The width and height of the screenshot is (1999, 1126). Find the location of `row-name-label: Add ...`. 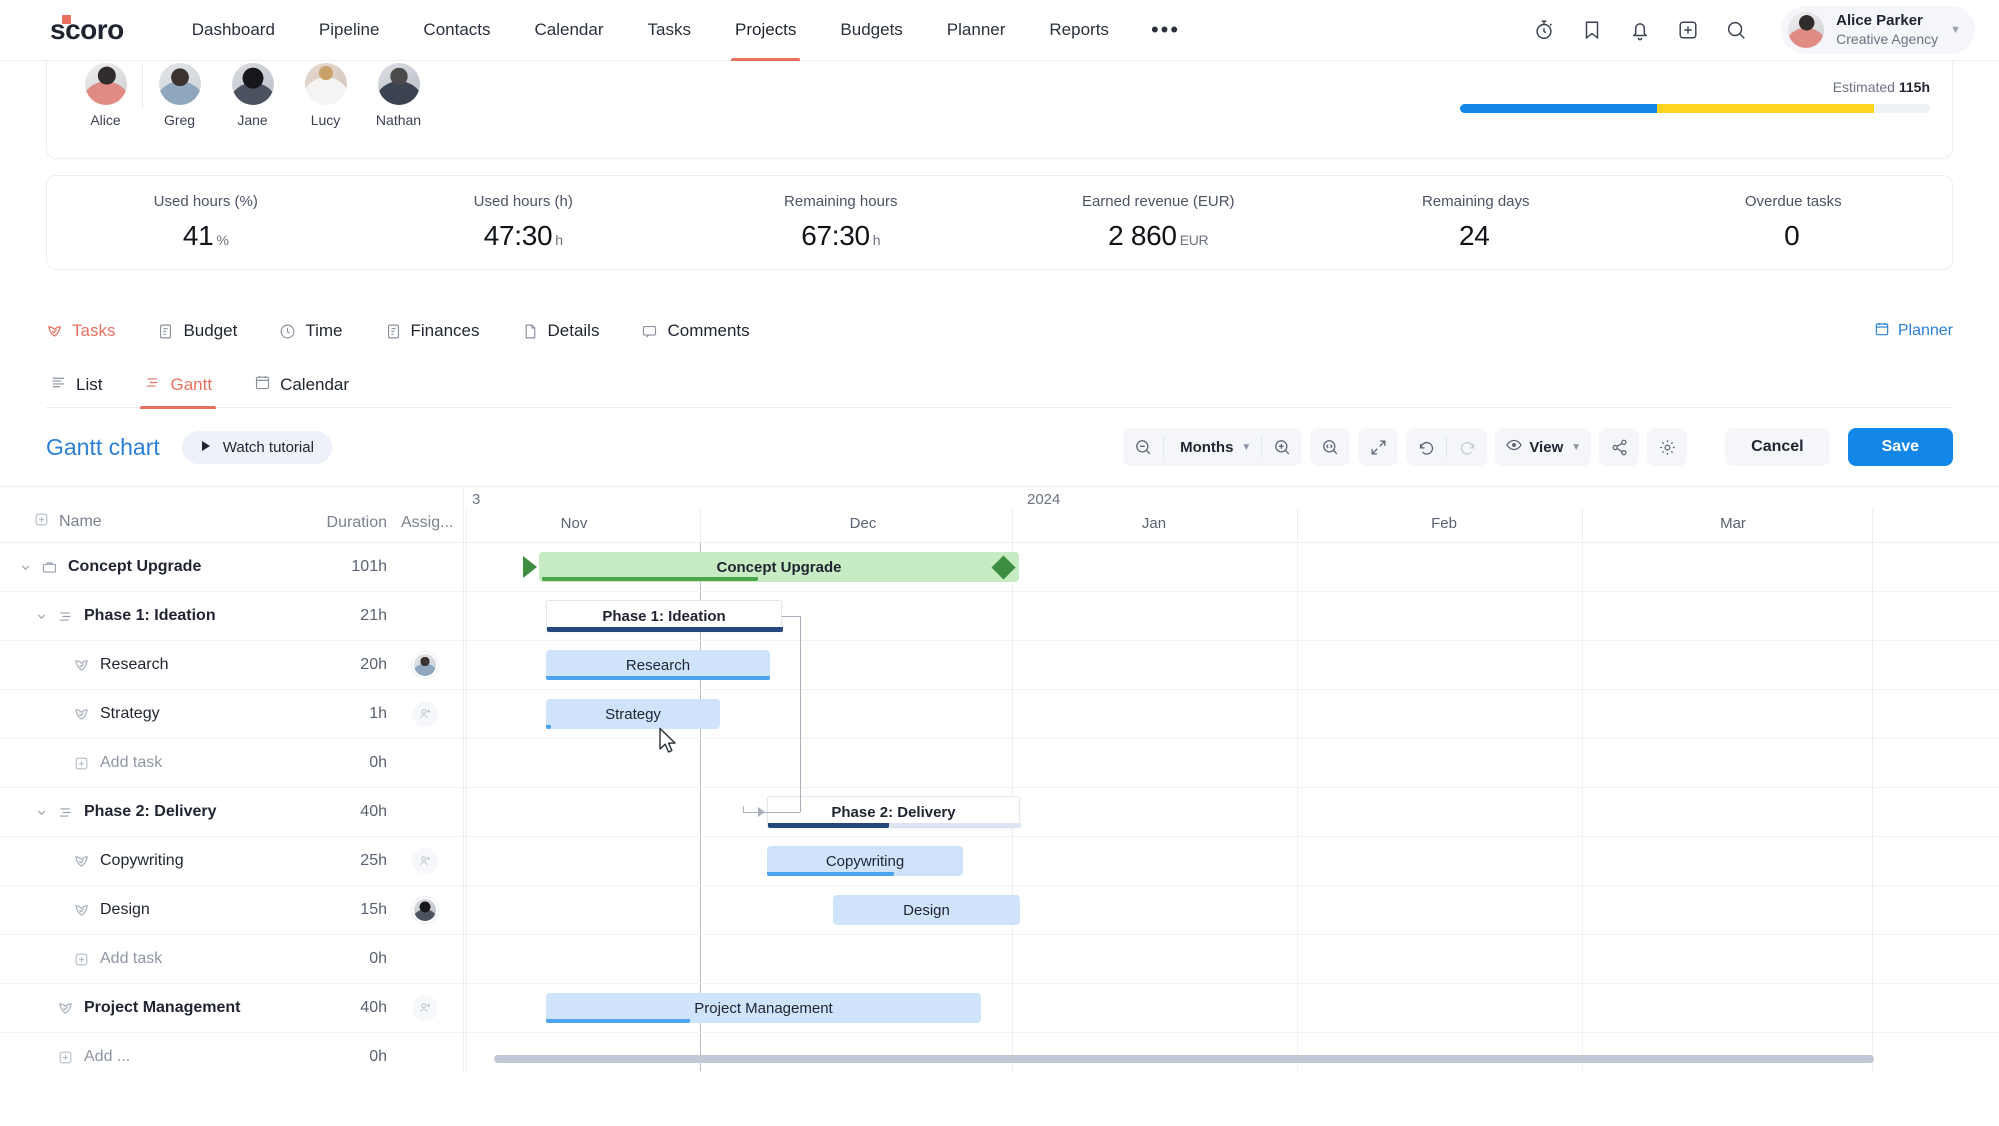

row-name-label: Add ... is located at coordinates (107, 1056).